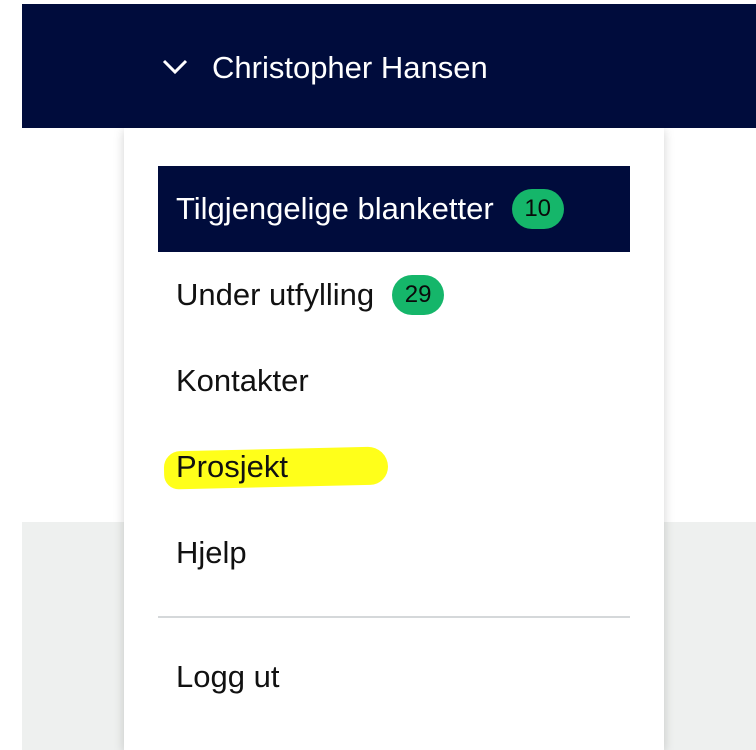 The image size is (756, 750). I want to click on menu-item-kontakter: Kontakter, so click(394, 381).